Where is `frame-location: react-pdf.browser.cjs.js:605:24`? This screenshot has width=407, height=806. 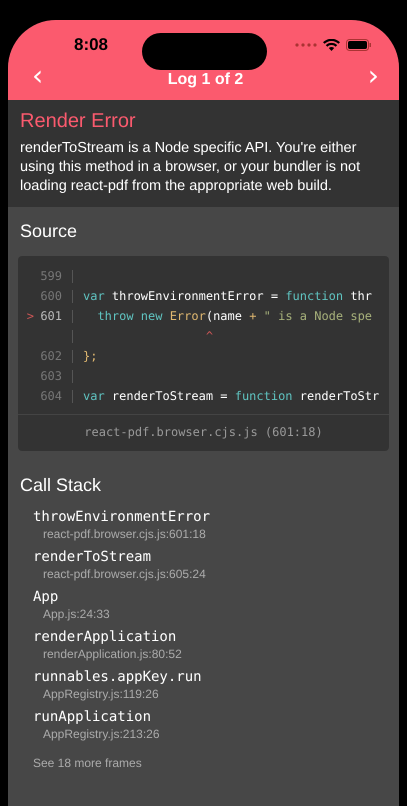
frame-location: react-pdf.browser.cjs.js:605:24 is located at coordinates (124, 574).